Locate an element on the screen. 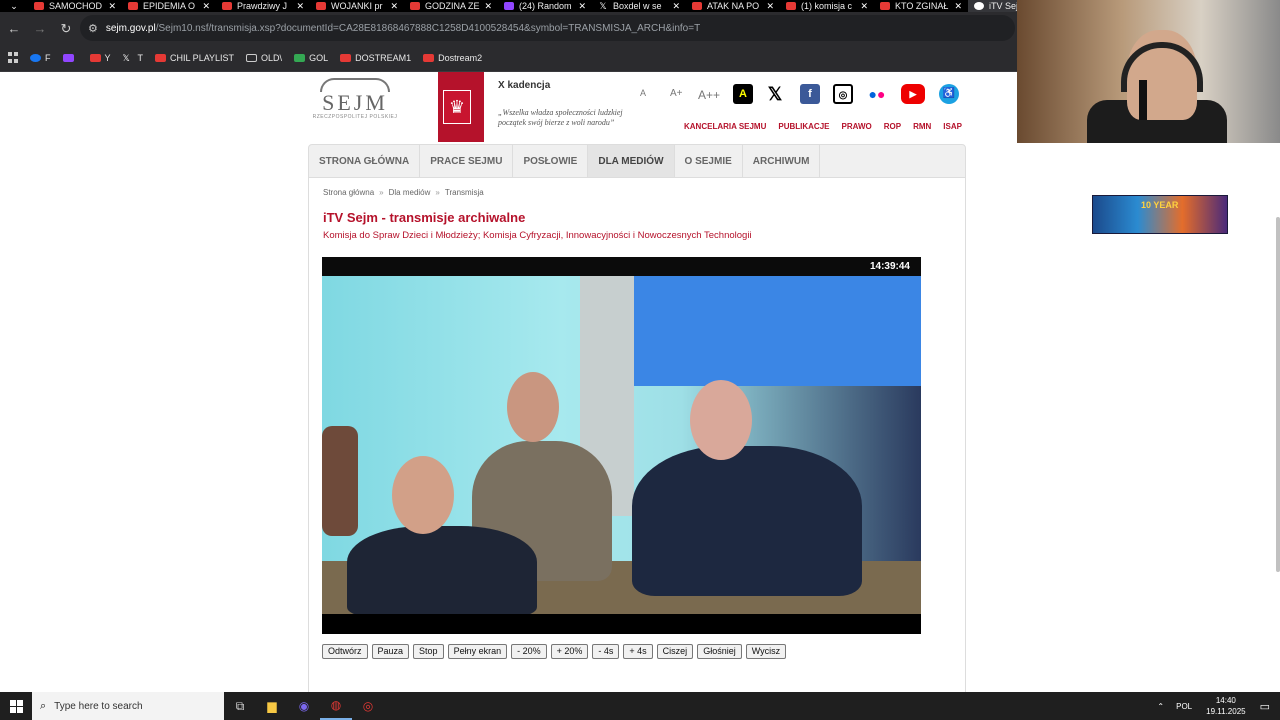  instagram-icon: ◎ is located at coordinates (843, 94).